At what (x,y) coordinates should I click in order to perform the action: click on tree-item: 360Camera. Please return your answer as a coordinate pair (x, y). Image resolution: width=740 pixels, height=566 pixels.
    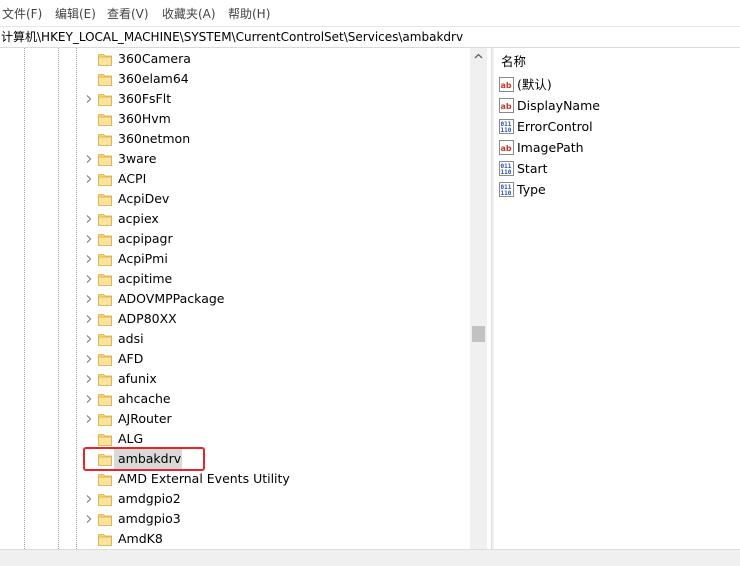
    Looking at the image, I should click on (235, 59).